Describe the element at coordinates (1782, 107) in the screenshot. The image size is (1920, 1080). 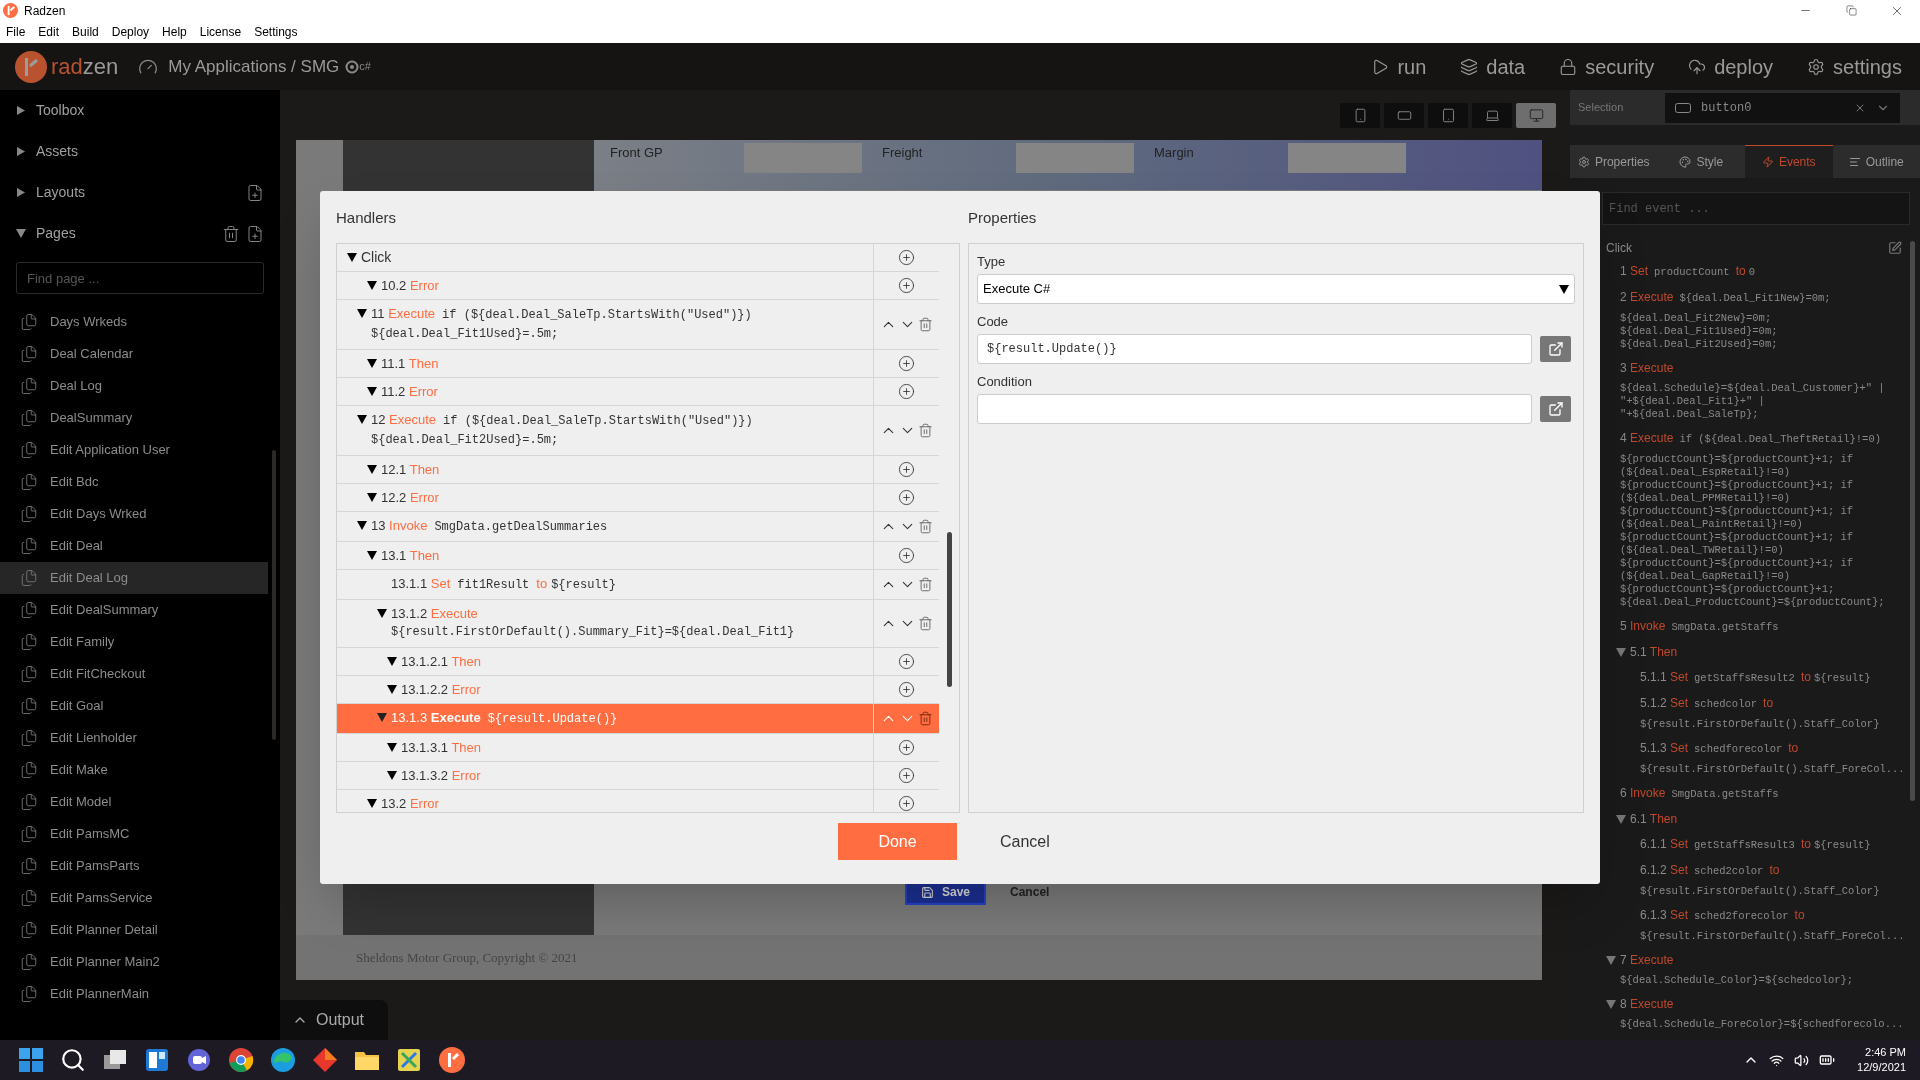
I see `selection-dropdown: button0` at that location.